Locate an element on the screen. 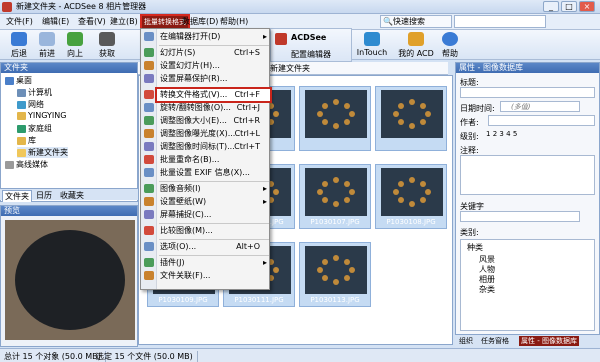 This screenshot has height=362, width=600. author-field is located at coordinates (541, 120).